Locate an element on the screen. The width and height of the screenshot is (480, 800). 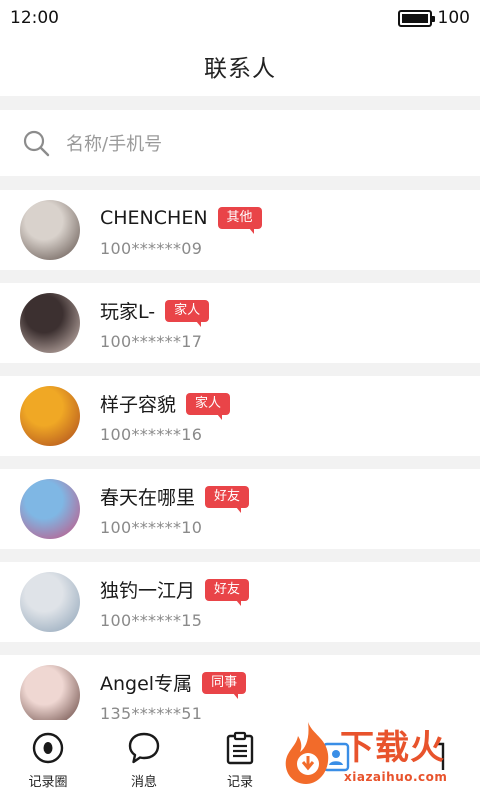
status-right: 100 is located at coordinates (433, 18).